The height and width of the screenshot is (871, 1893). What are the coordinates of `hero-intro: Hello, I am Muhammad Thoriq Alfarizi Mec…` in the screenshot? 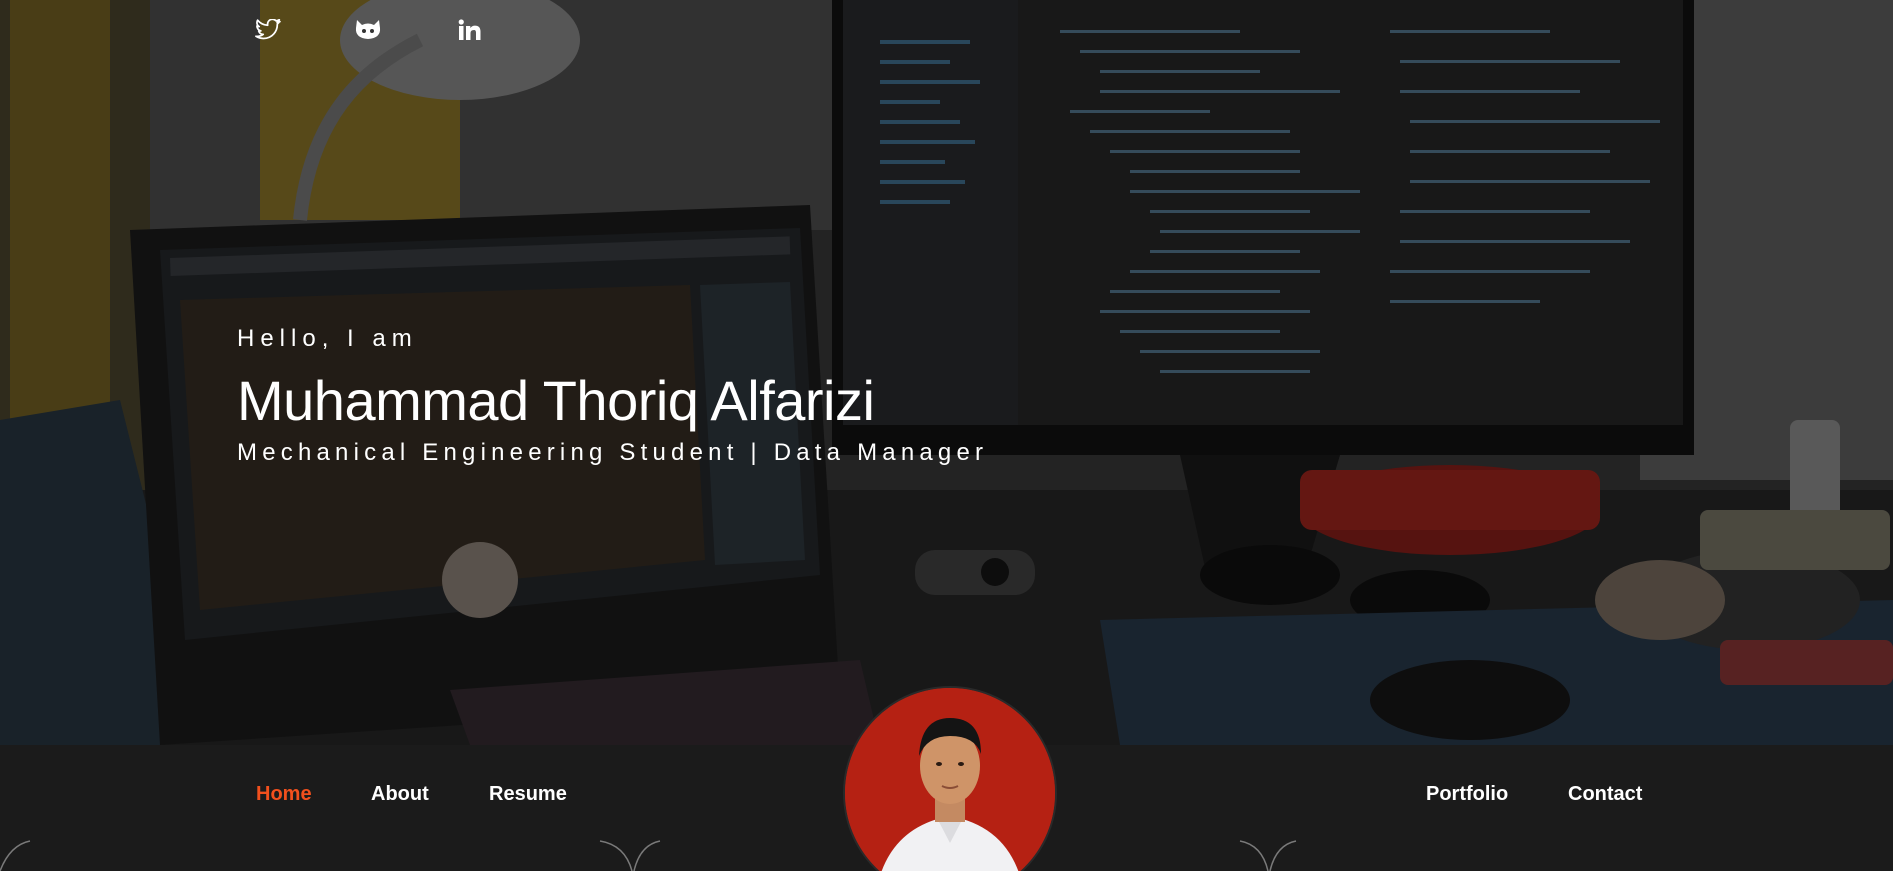 It's located at (612, 396).